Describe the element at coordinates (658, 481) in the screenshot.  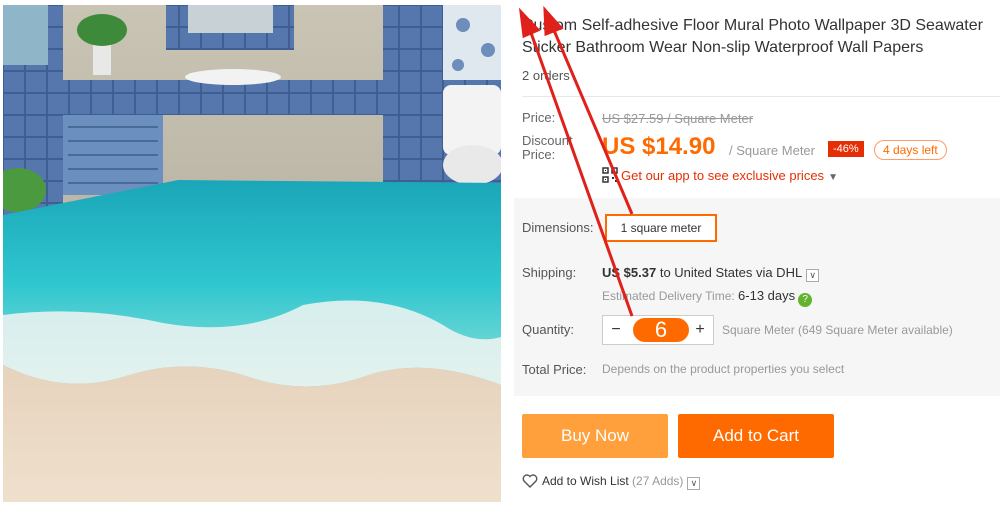
I see `wish-list-count: (27 Adds)` at that location.